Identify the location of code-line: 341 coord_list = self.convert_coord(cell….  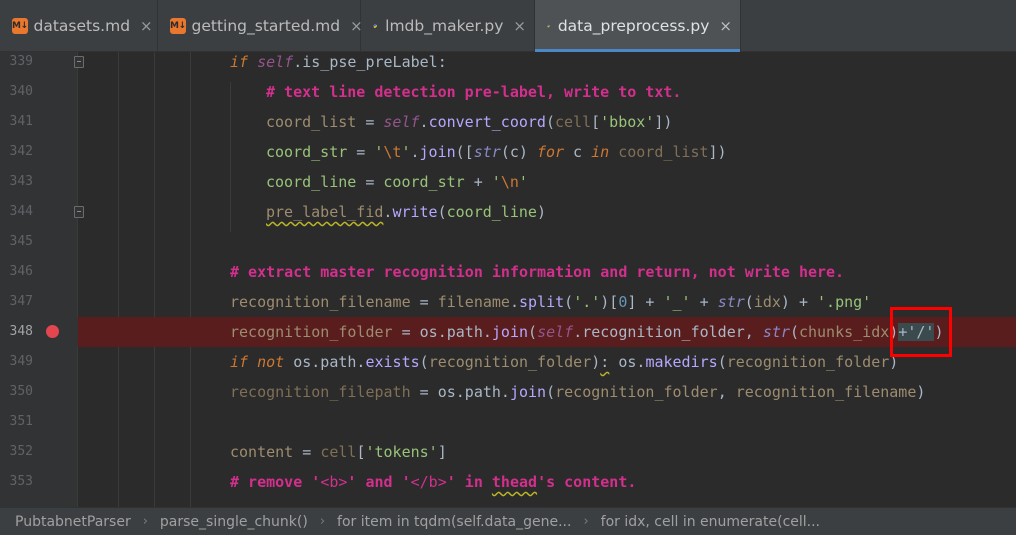
(508, 122).